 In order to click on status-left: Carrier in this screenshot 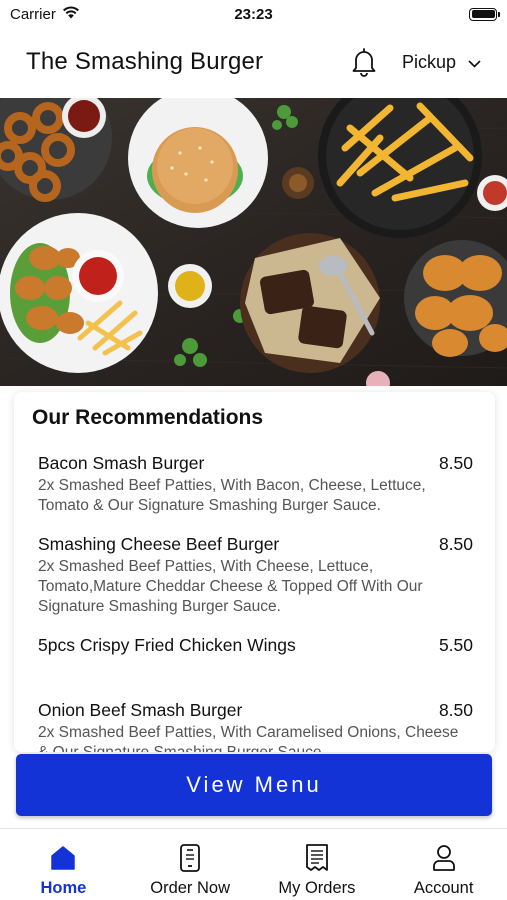, I will do `click(45, 14)`.